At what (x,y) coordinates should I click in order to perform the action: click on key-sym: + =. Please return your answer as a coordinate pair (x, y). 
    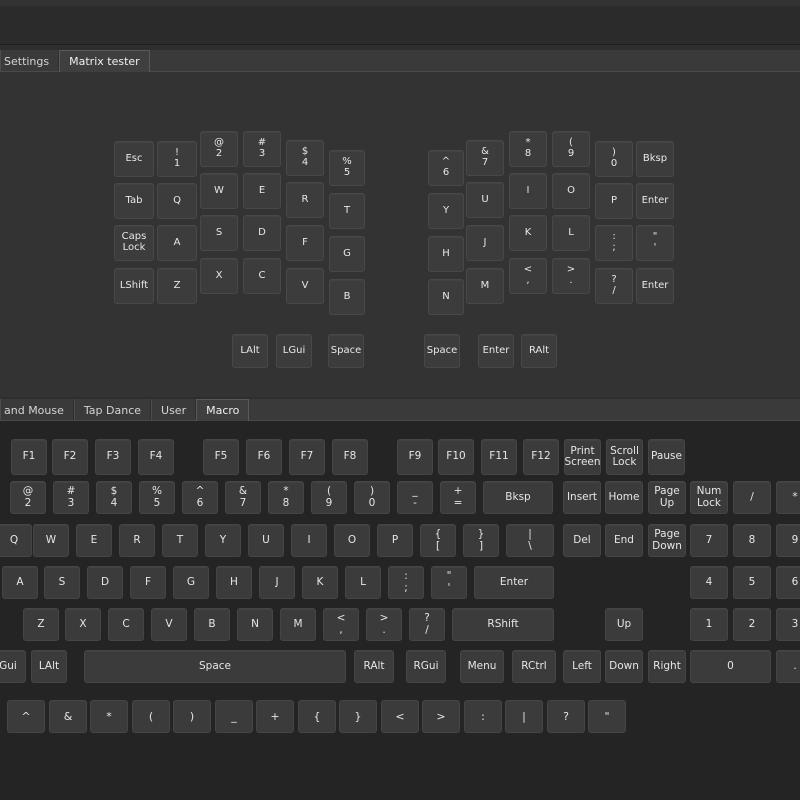
    Looking at the image, I should click on (458, 497).